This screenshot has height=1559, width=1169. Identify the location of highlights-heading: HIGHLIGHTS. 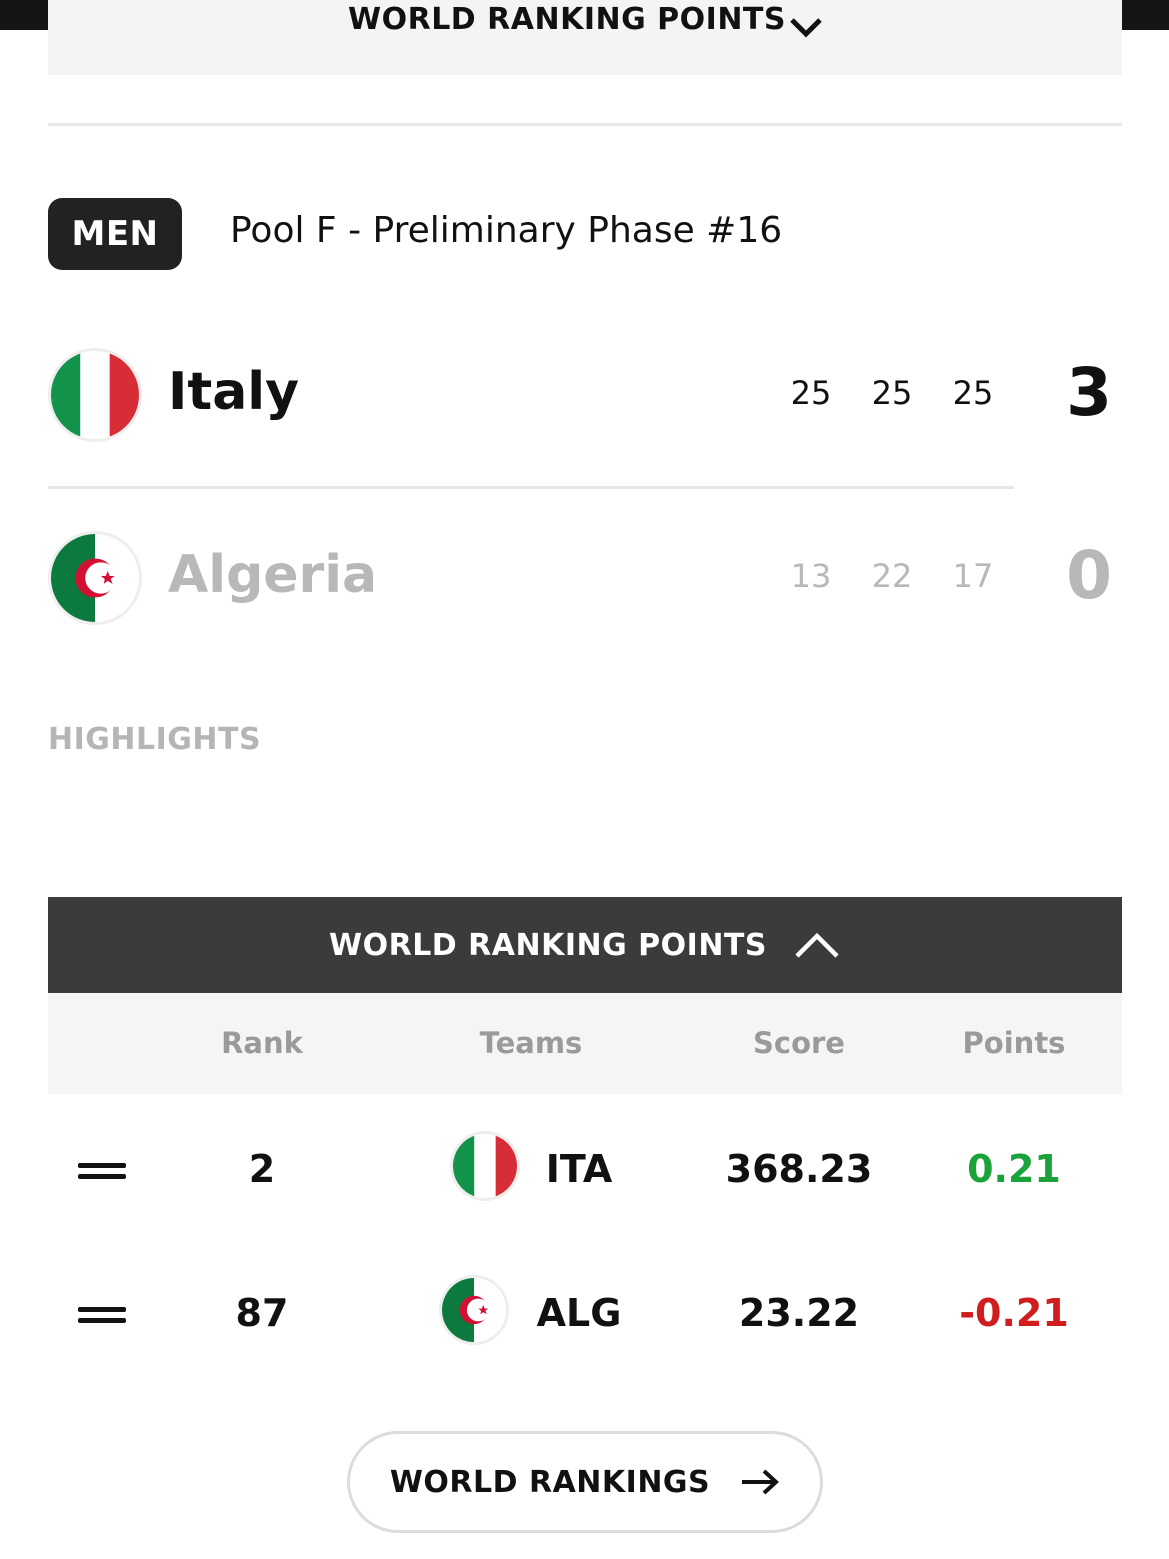
(155, 739).